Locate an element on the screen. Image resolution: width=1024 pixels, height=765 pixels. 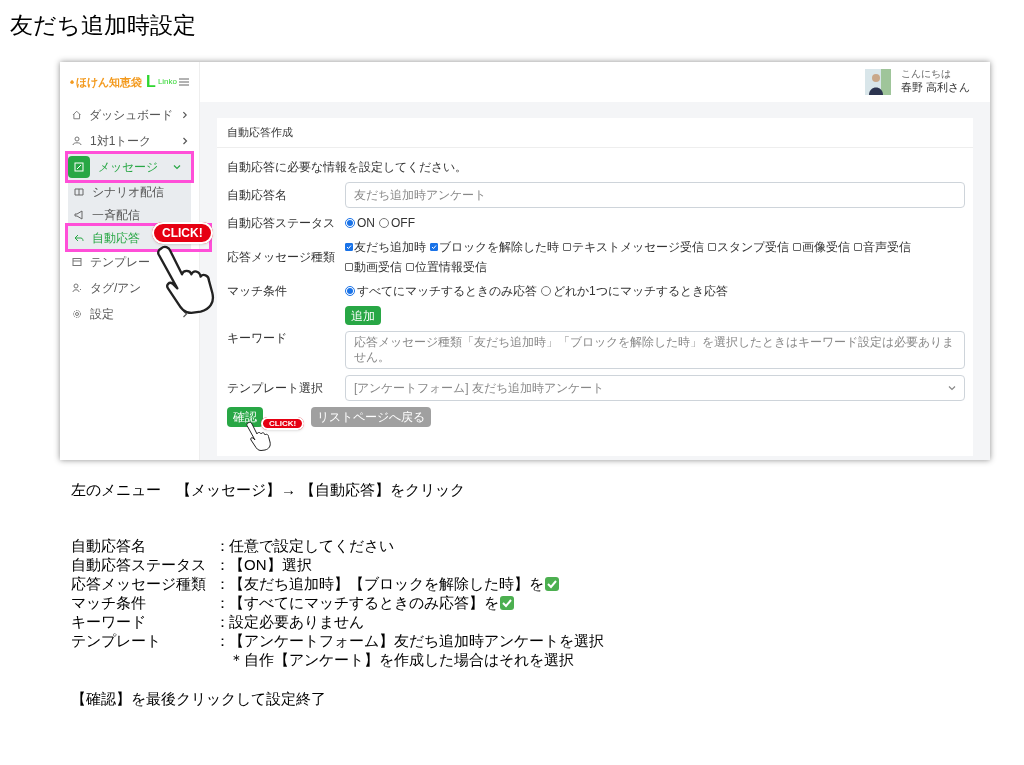
checkbox-label: 友だち追加時 is located at coordinates (390, 247).